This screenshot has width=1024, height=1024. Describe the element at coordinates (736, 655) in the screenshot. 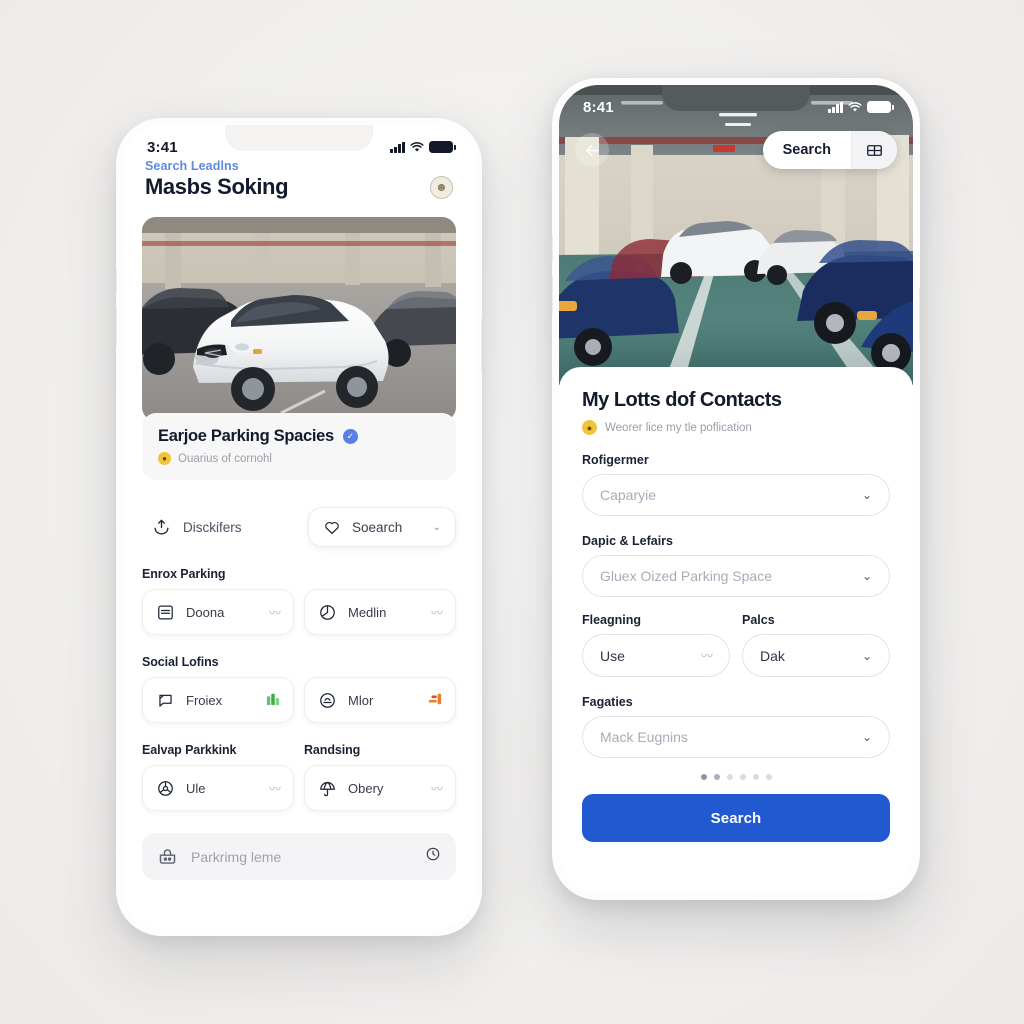

I see `field-pair-row-inputs: Use 〰 Dak ⌄` at that location.